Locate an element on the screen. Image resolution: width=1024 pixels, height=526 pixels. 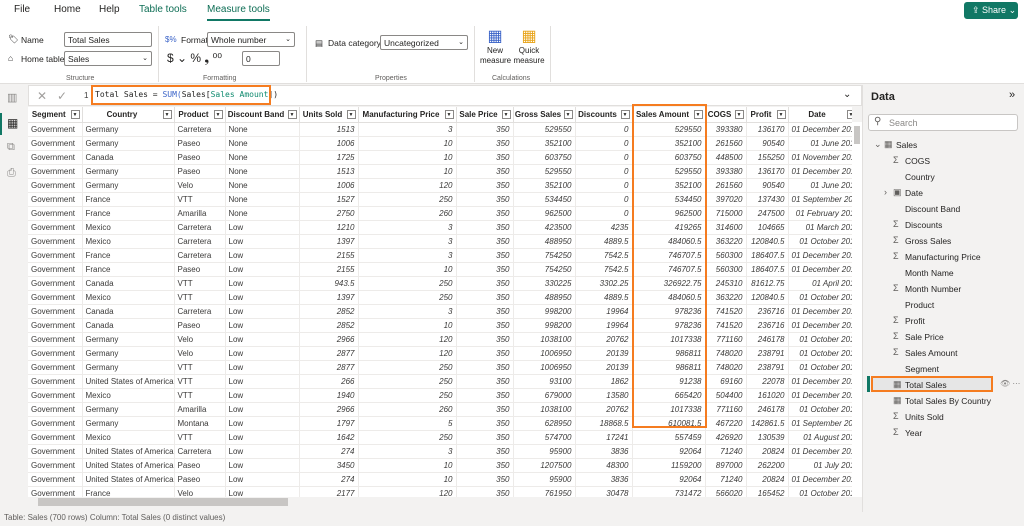
table-cell: 467220 is located at coordinates (726, 423).